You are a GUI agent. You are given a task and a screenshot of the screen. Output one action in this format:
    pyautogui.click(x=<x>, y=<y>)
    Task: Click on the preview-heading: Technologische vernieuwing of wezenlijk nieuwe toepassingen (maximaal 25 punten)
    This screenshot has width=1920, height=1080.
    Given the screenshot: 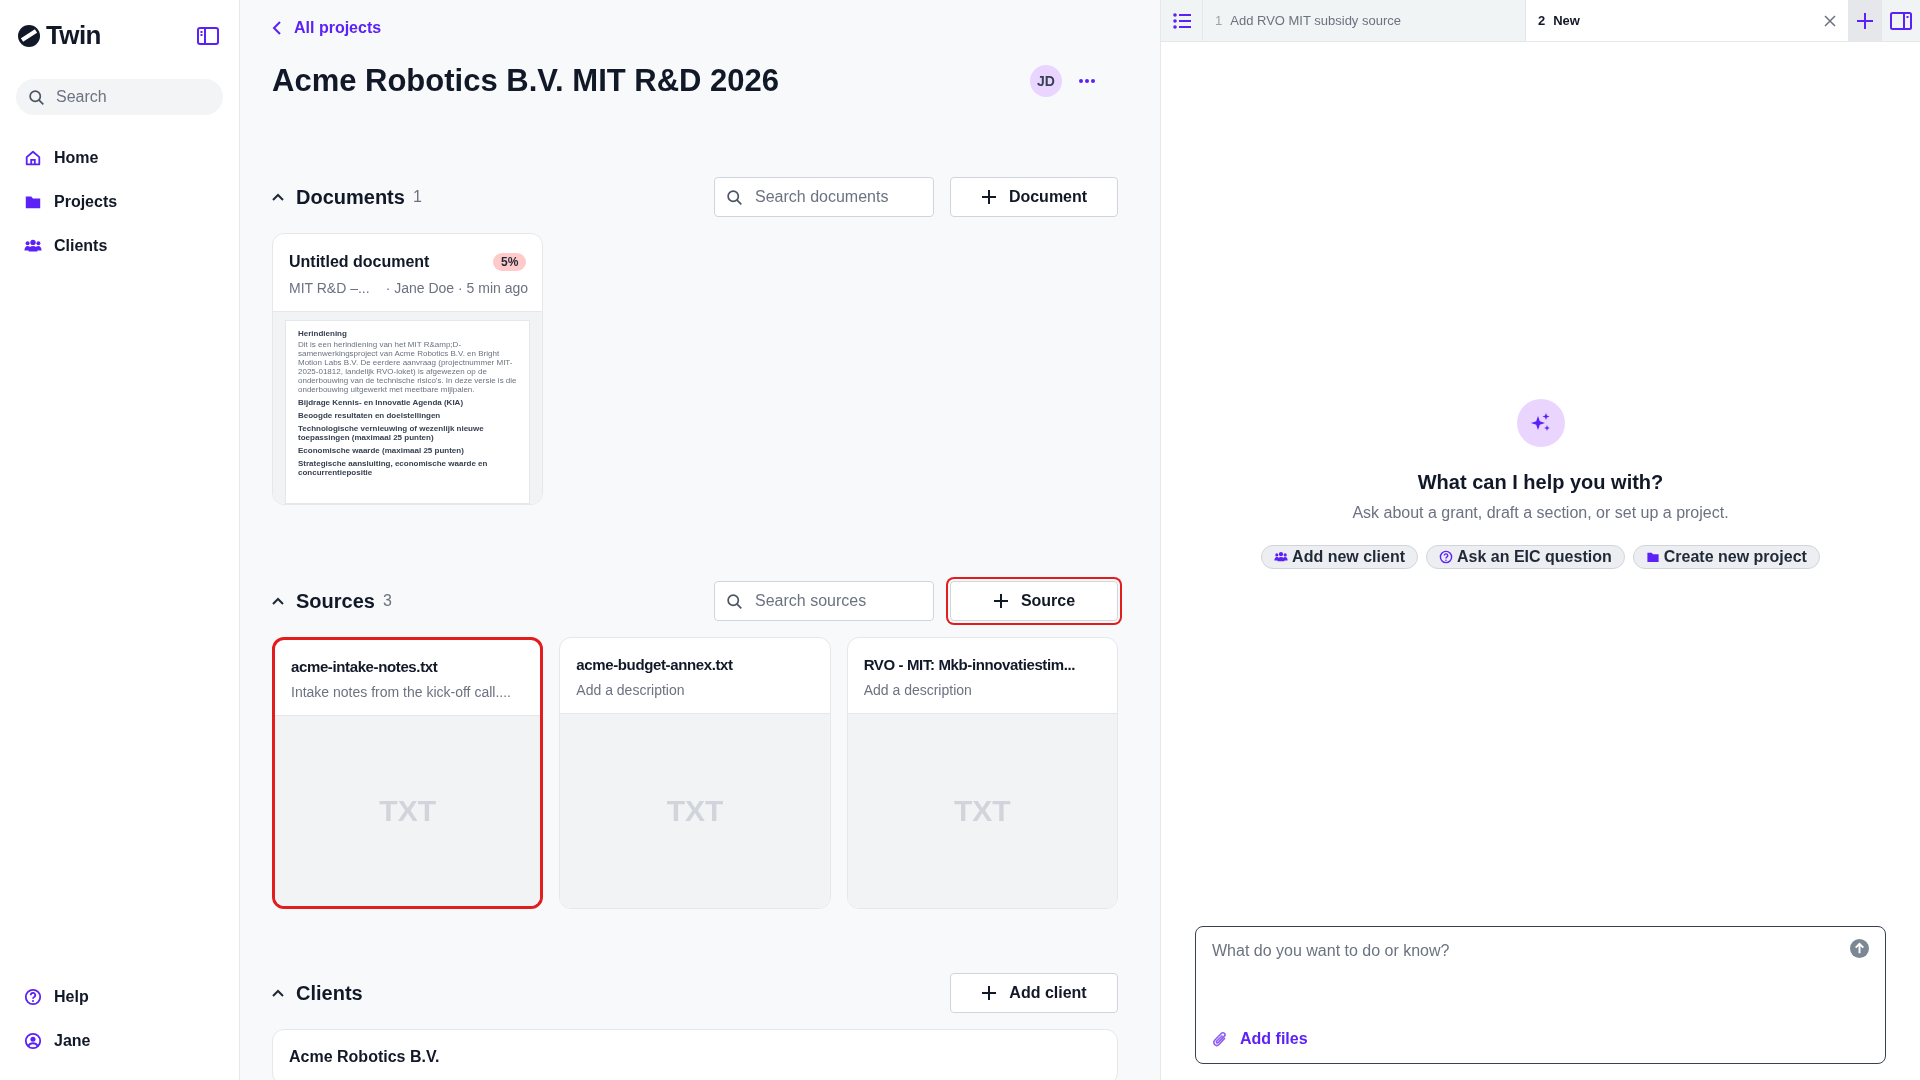 What is the action you would take?
    pyautogui.click(x=391, y=432)
    